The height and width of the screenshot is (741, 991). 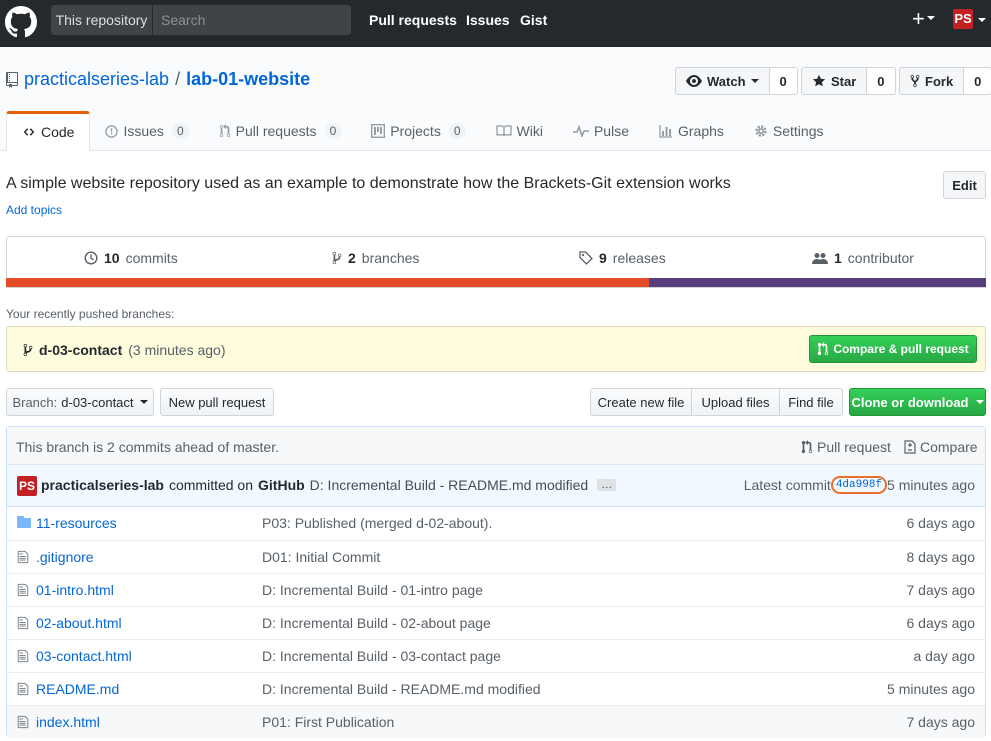 I want to click on search-box: This repository Search, so click(x=201, y=20).